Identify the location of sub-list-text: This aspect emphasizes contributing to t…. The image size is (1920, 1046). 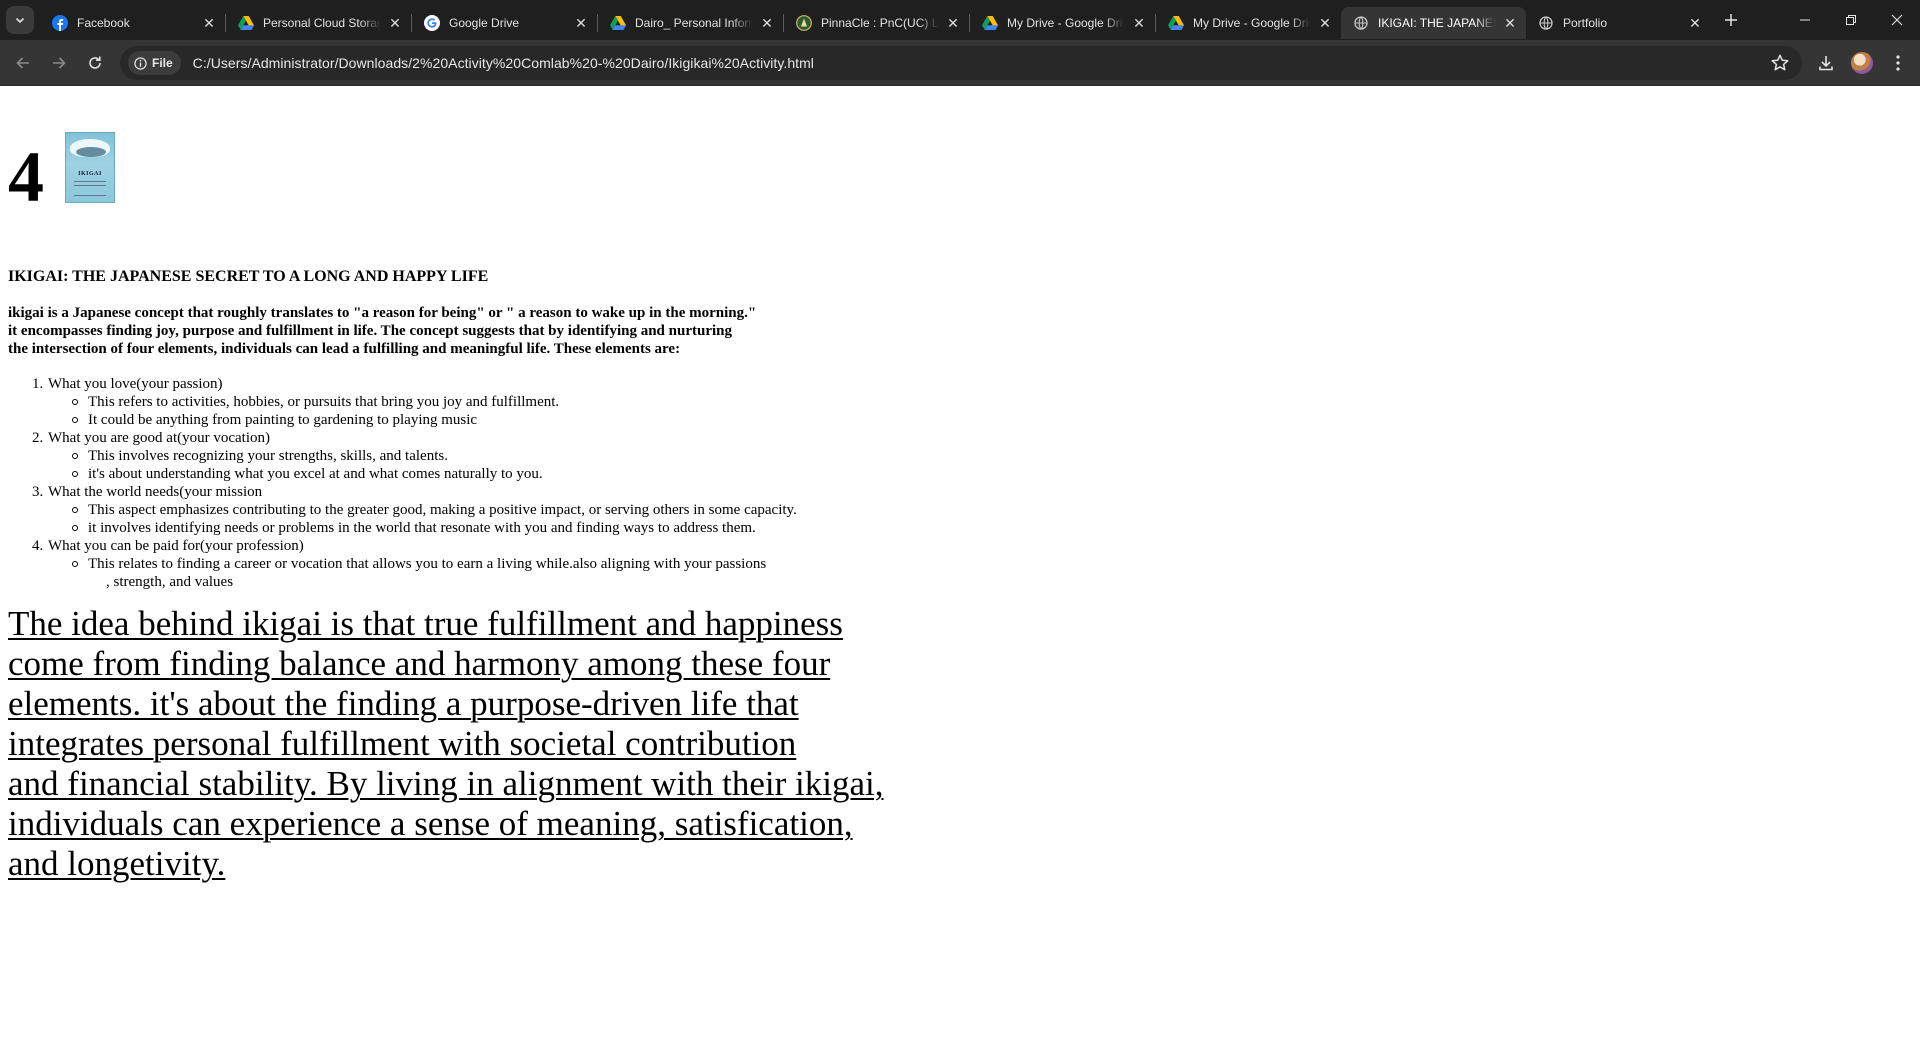
(442, 510).